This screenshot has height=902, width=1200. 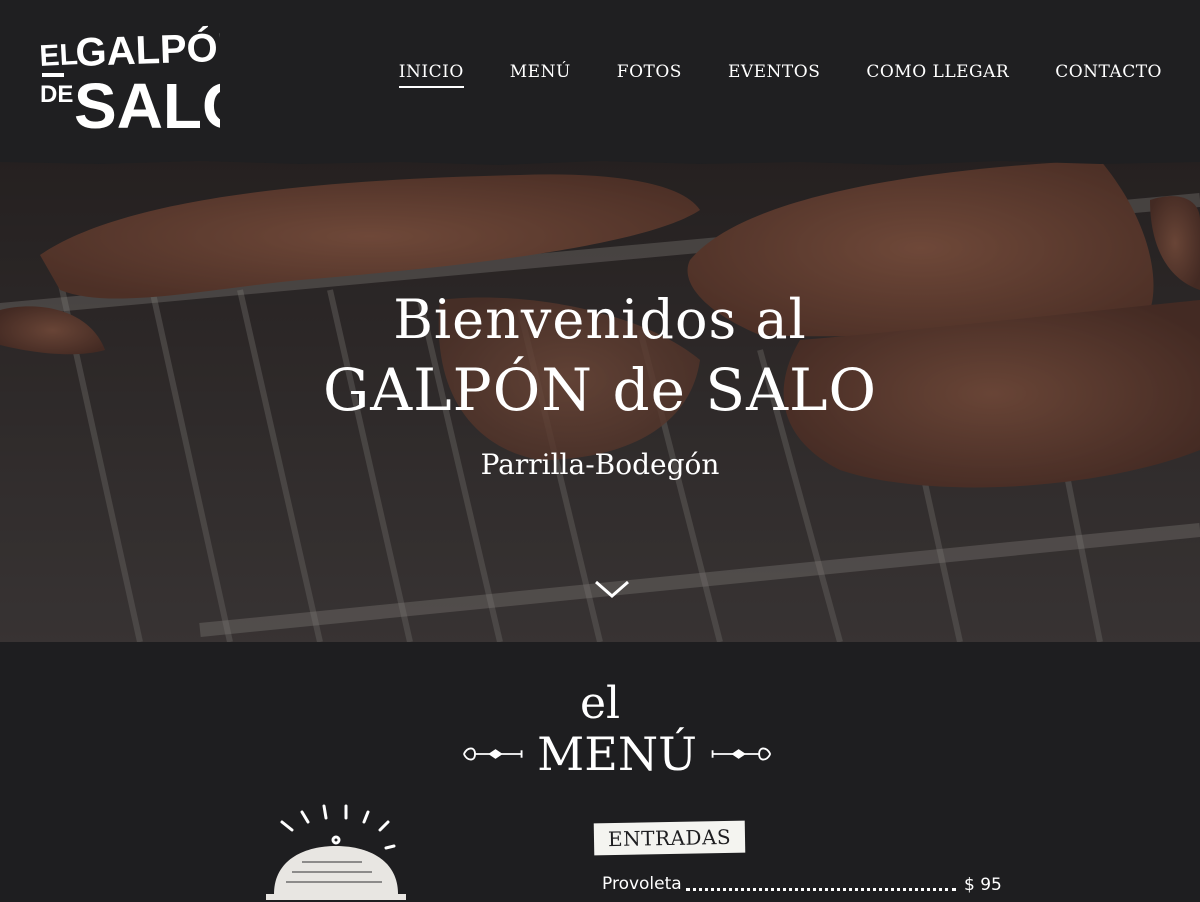 What do you see at coordinates (774, 75) in the screenshot?
I see `nav-item-eventos: EVENTOS` at bounding box center [774, 75].